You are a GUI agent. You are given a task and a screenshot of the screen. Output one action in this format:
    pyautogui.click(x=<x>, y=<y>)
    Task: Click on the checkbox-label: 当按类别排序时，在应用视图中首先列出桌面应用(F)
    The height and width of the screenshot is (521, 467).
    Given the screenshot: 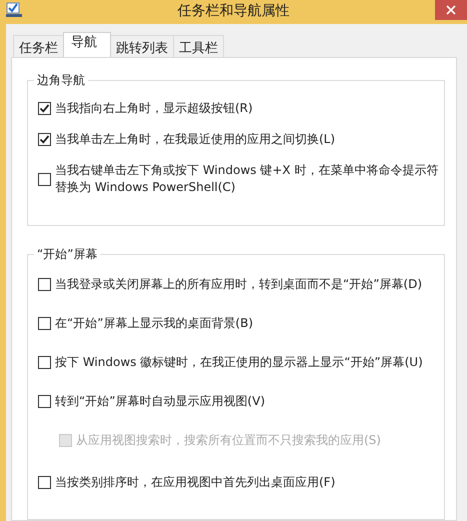 What is the action you would take?
    pyautogui.click(x=195, y=482)
    